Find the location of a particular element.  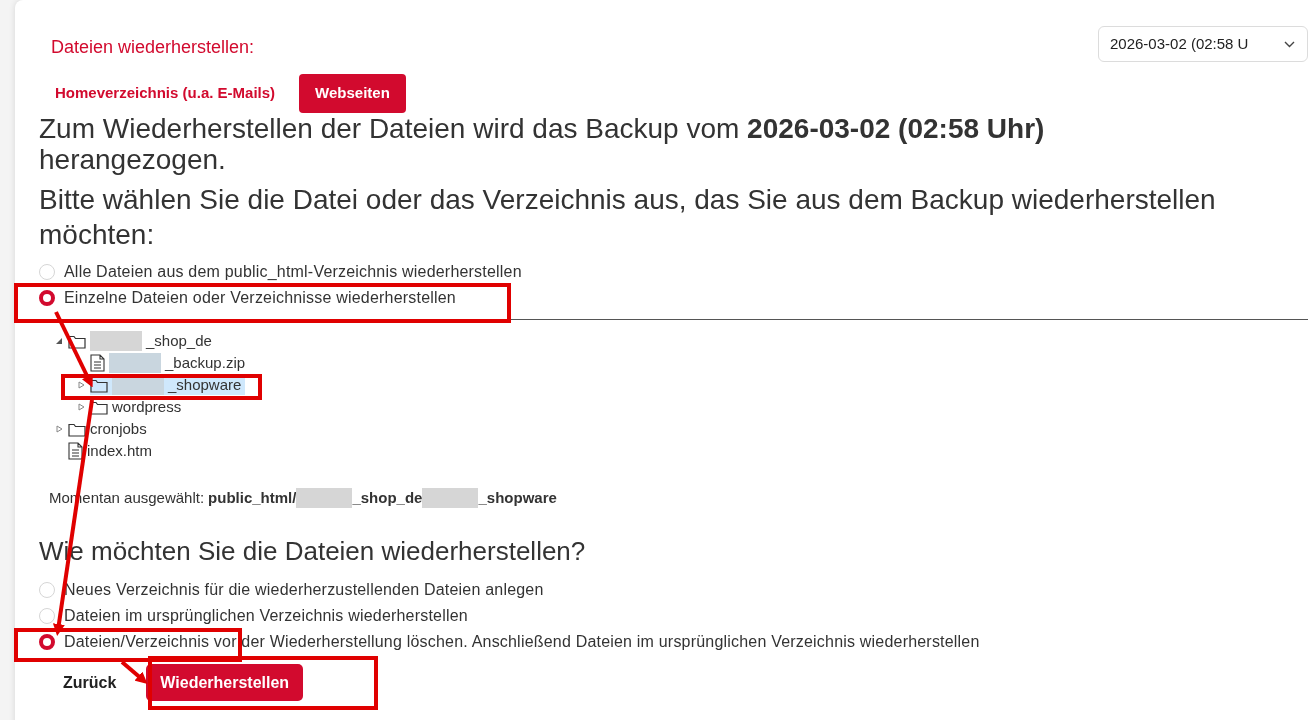

tree-item-label: _backup.zip is located at coordinates (205, 362).